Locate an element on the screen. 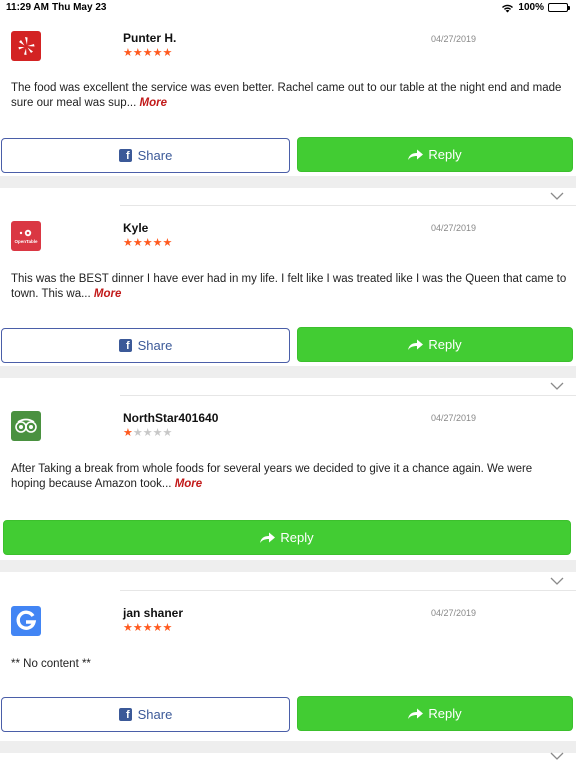 The width and height of the screenshot is (576, 768). status-time: 11:29 AM is located at coordinates (27, 7).